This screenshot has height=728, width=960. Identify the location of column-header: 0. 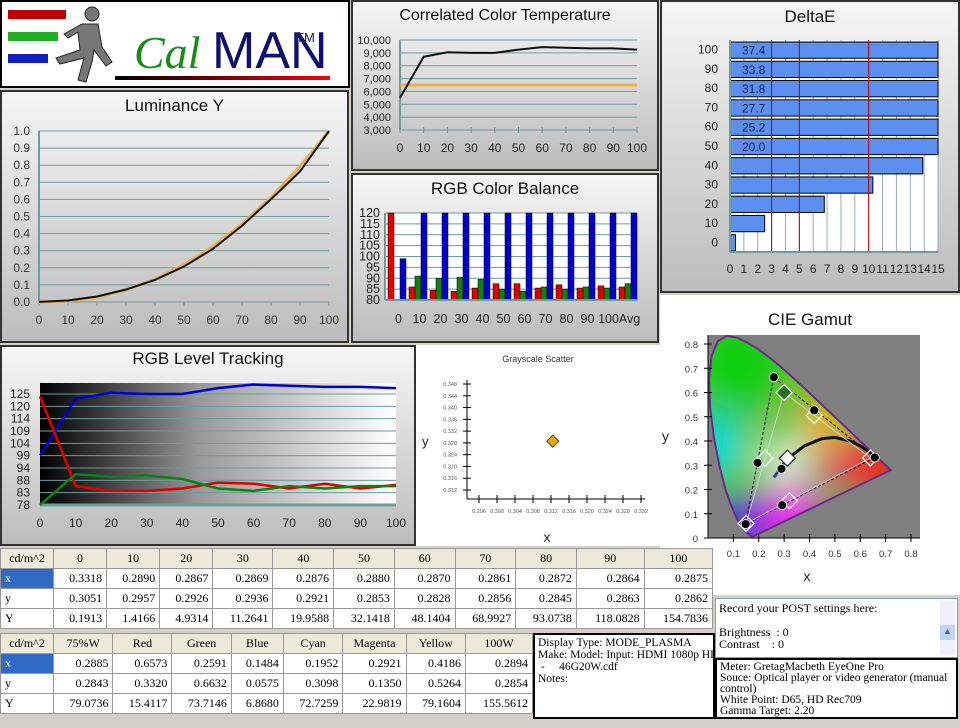
(80, 558).